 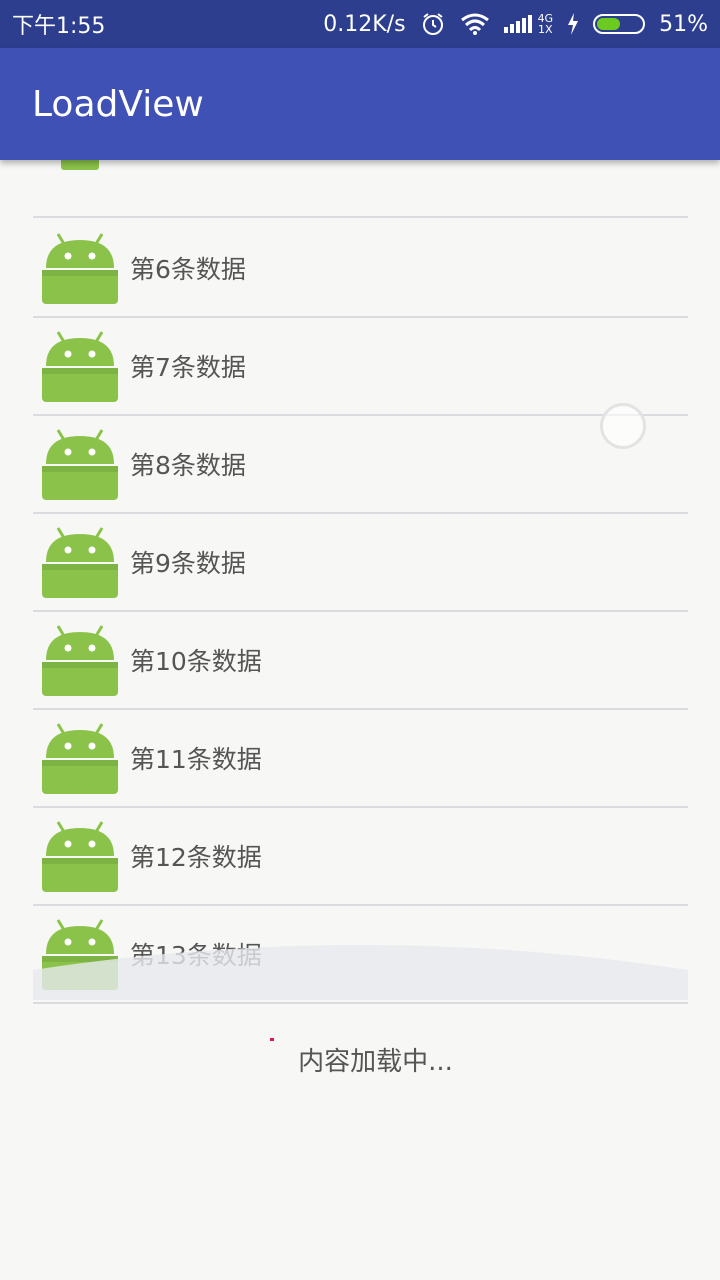 I want to click on list-item: 第7条数据, so click(x=360, y=367).